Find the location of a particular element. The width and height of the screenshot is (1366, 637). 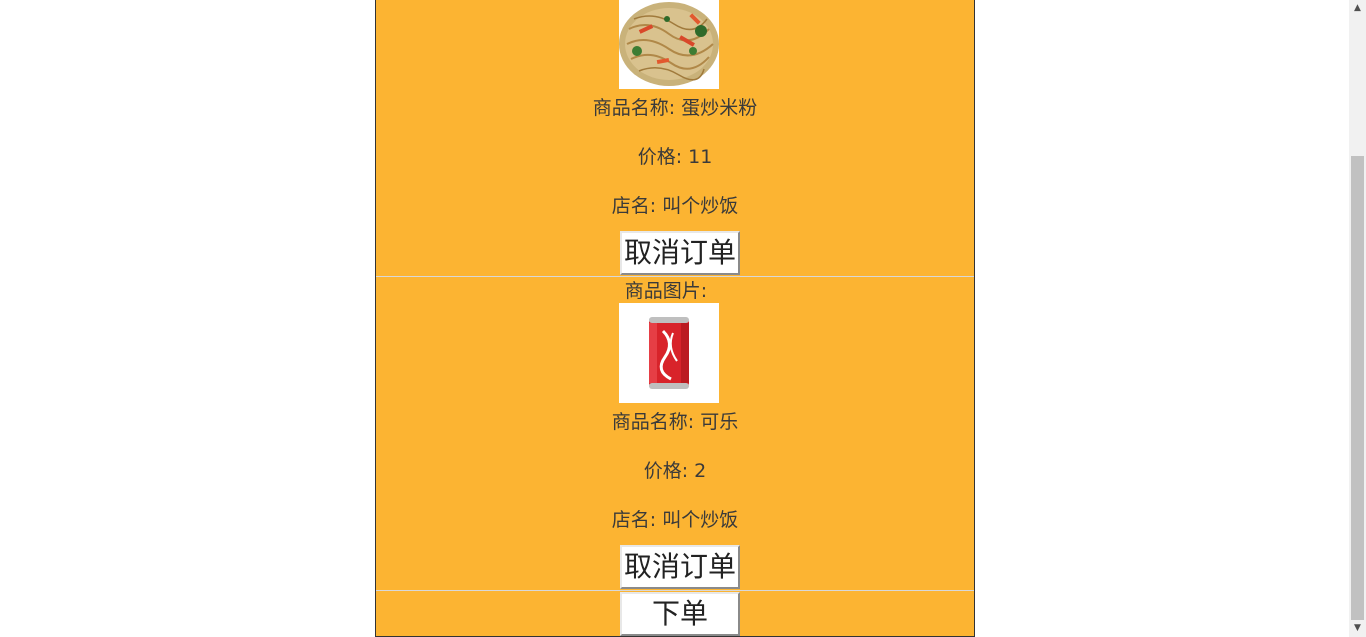

scroll-up-arrow-icon: ▲ is located at coordinates (1357, 8).